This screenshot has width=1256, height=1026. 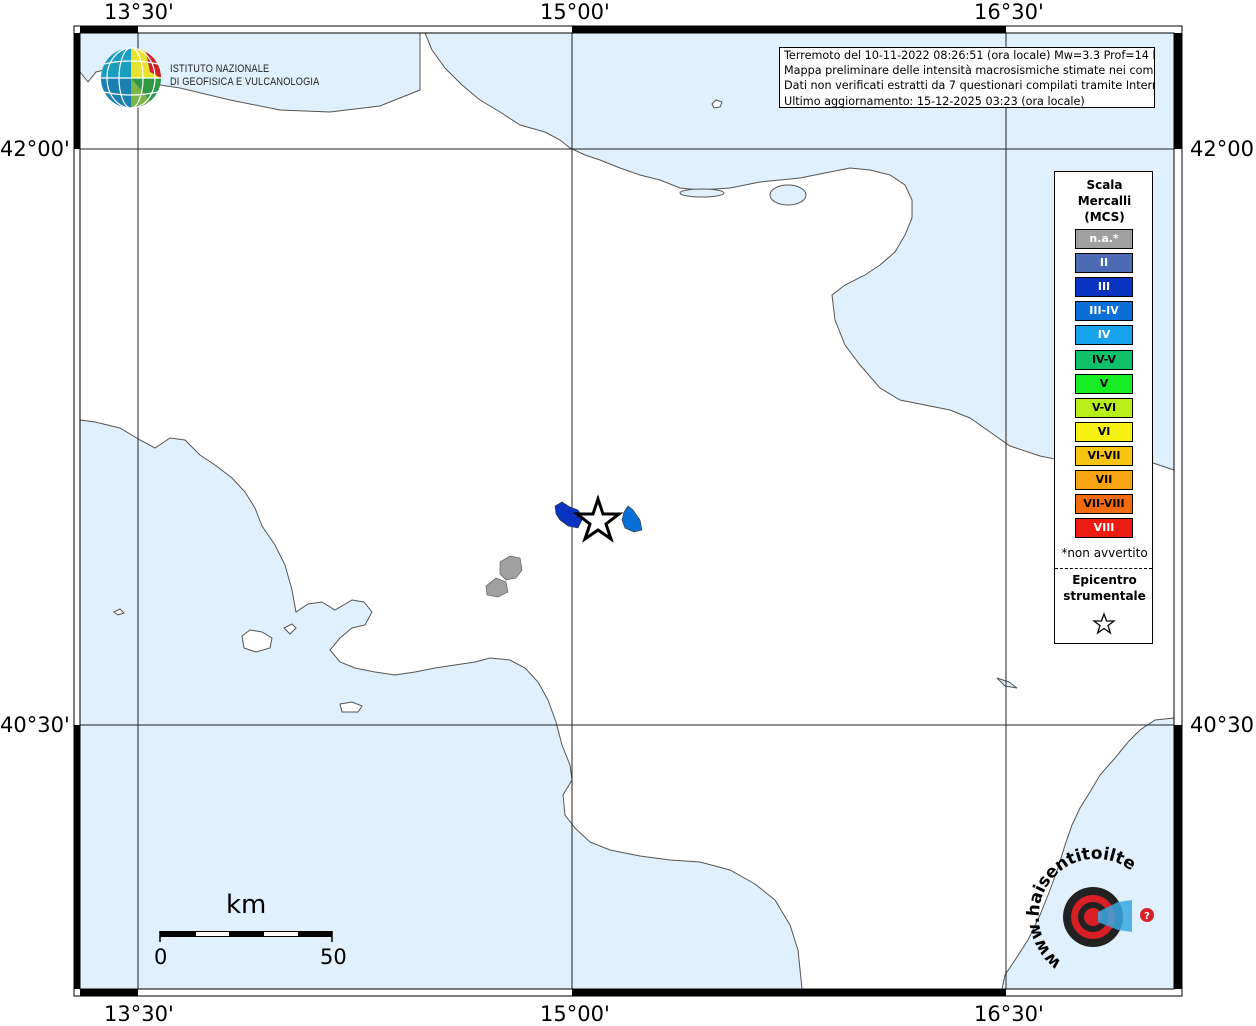 I want to click on lat-label-right-1: 42°00', so click(x=1223, y=149).